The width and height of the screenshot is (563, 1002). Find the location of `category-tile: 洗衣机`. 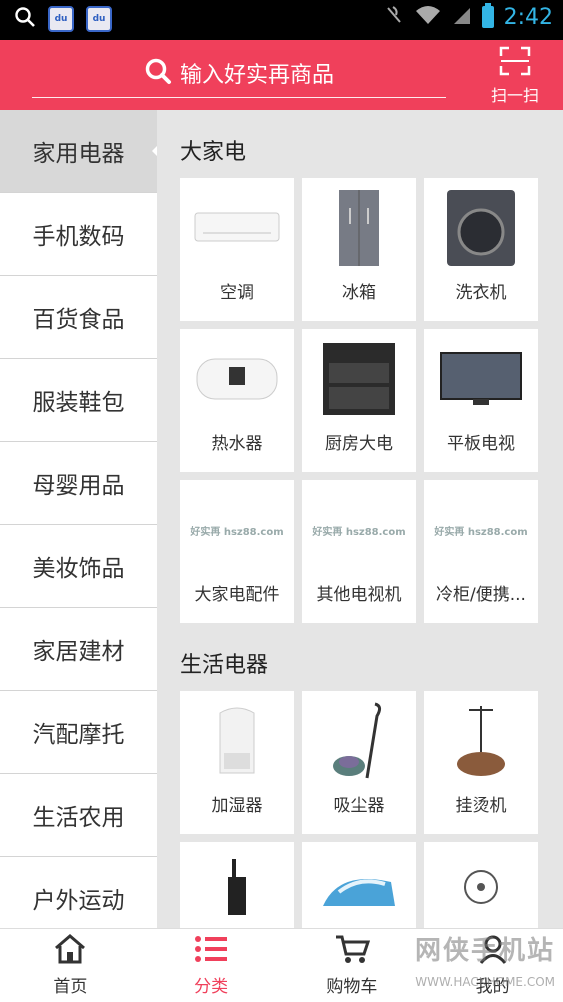

category-tile: 洗衣机 is located at coordinates (481, 249).